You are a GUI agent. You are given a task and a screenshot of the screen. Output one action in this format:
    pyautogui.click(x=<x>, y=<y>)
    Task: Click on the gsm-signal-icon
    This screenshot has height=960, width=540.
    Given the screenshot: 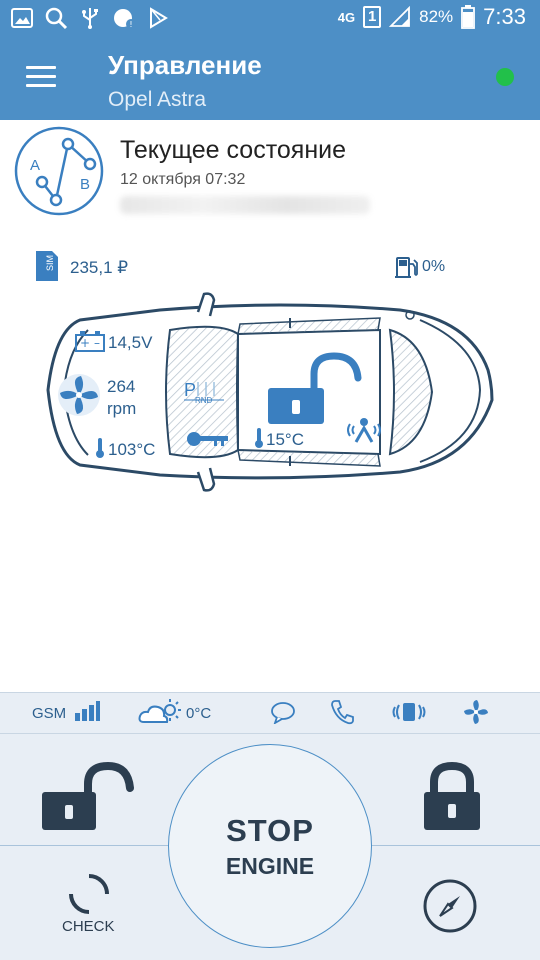 What is the action you would take?
    pyautogui.click(x=87, y=711)
    